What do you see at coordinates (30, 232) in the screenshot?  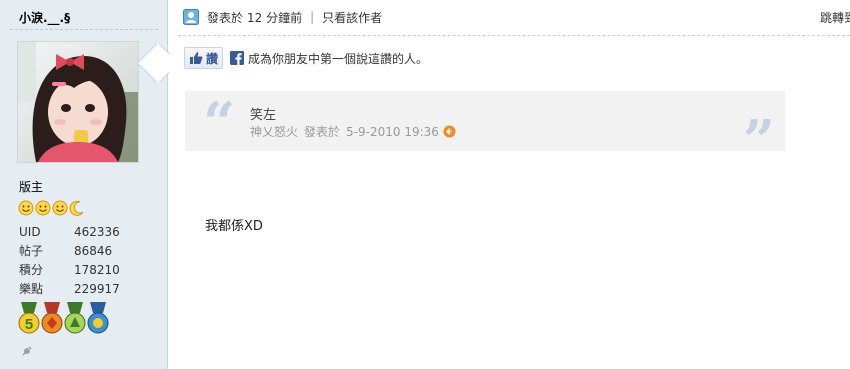 I see `stat-label: UID` at bounding box center [30, 232].